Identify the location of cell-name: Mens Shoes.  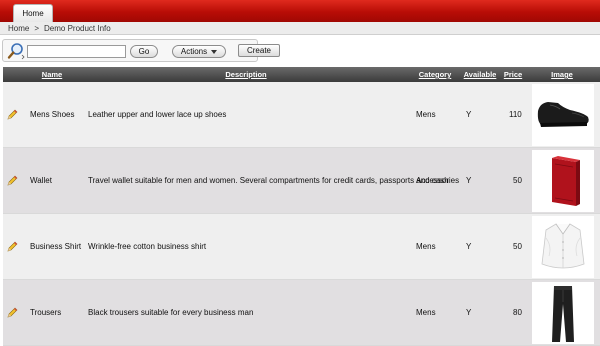
(52, 114).